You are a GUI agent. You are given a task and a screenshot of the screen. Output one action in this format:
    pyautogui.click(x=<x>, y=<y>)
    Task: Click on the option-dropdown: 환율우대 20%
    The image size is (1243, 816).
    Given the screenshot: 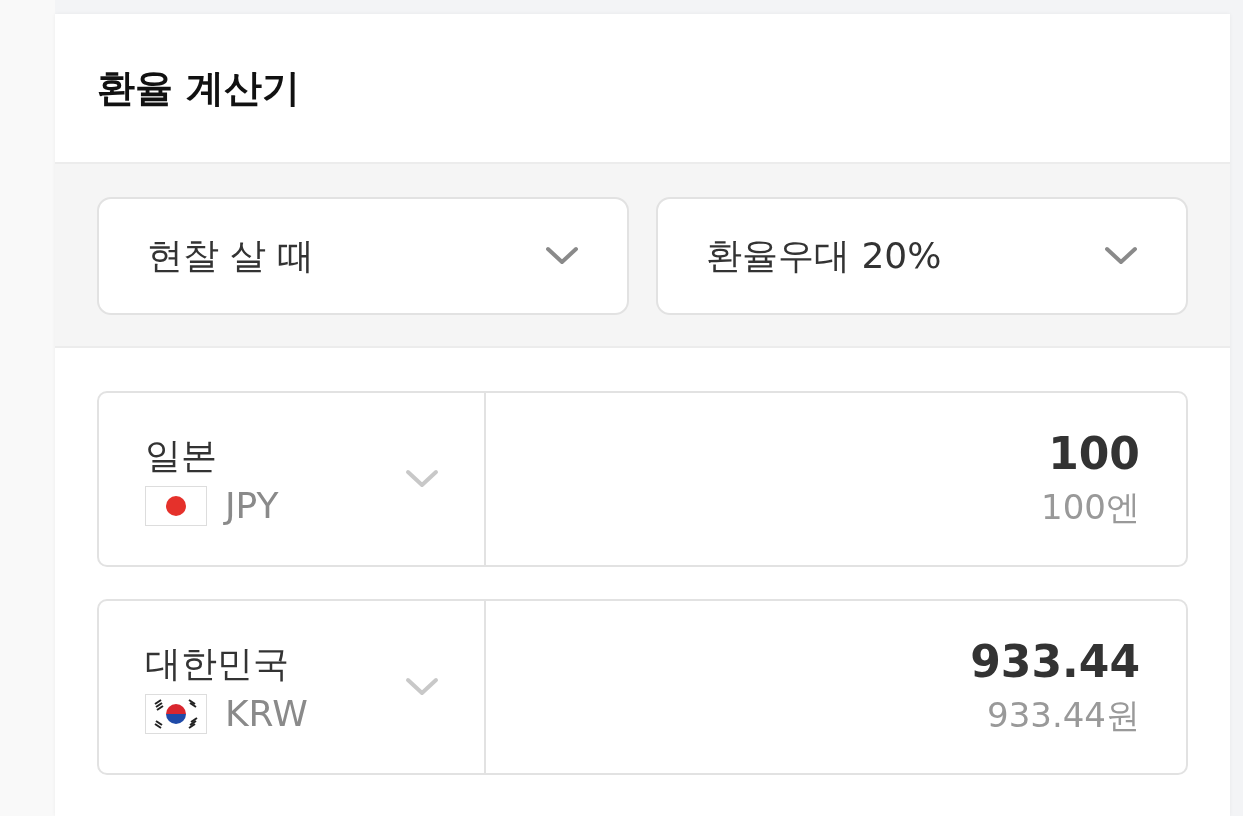 What is the action you would take?
    pyautogui.click(x=922, y=256)
    